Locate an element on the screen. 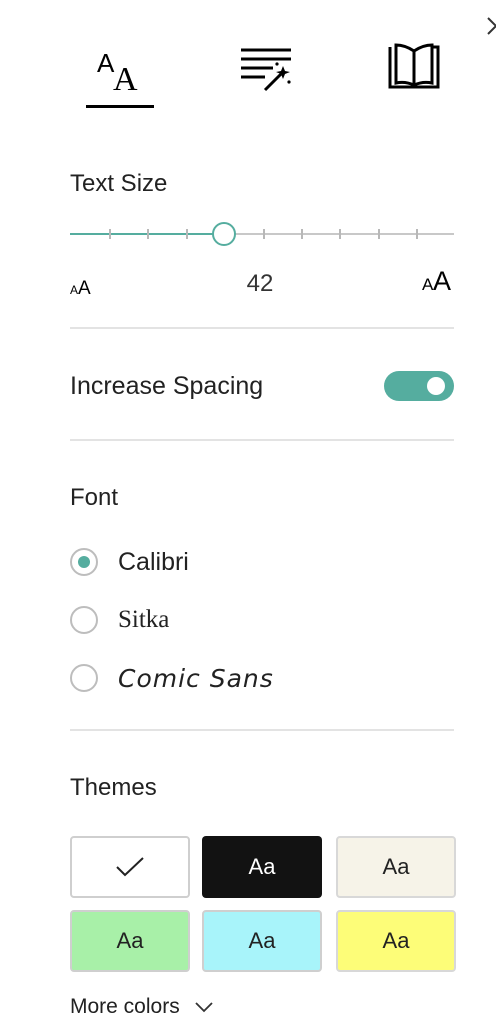 Image resolution: width=496 pixels, height=1032 pixels. more-colors-label: More colors is located at coordinates (125, 1006).